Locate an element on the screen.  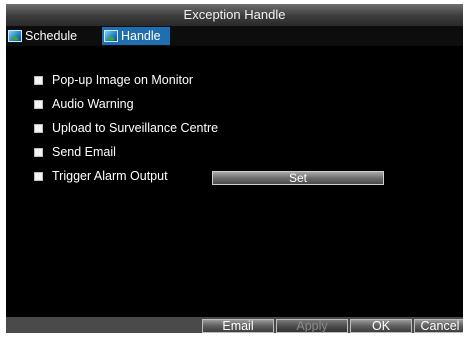
audio-warning-option: Audio Warning is located at coordinates (84, 104).